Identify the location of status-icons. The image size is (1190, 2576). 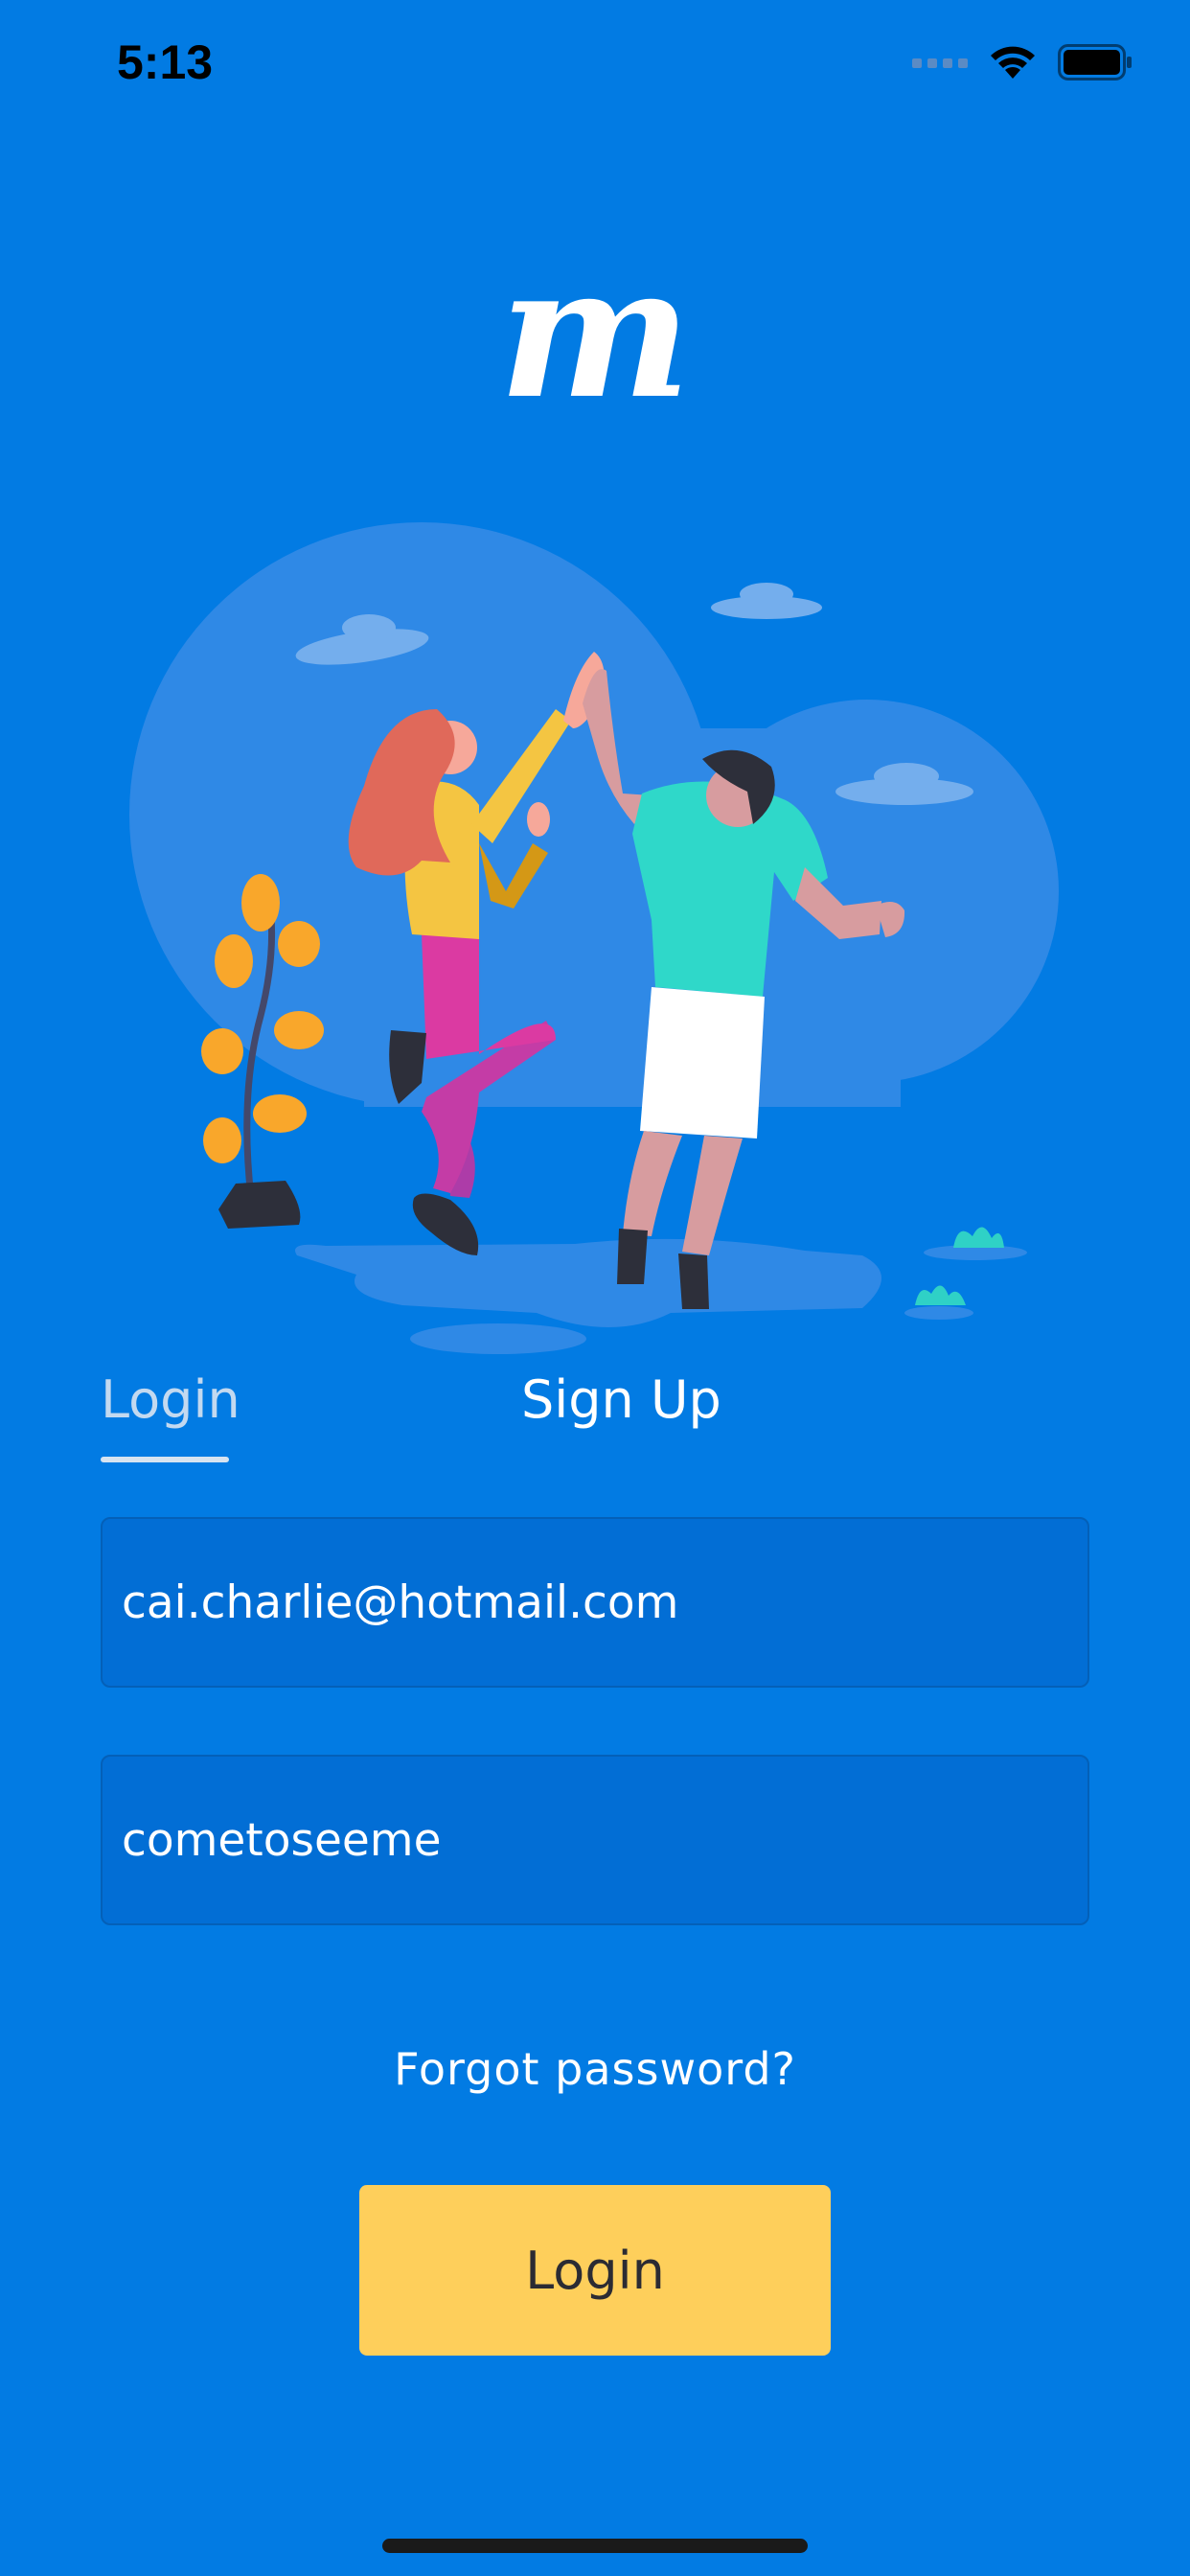
(1022, 62).